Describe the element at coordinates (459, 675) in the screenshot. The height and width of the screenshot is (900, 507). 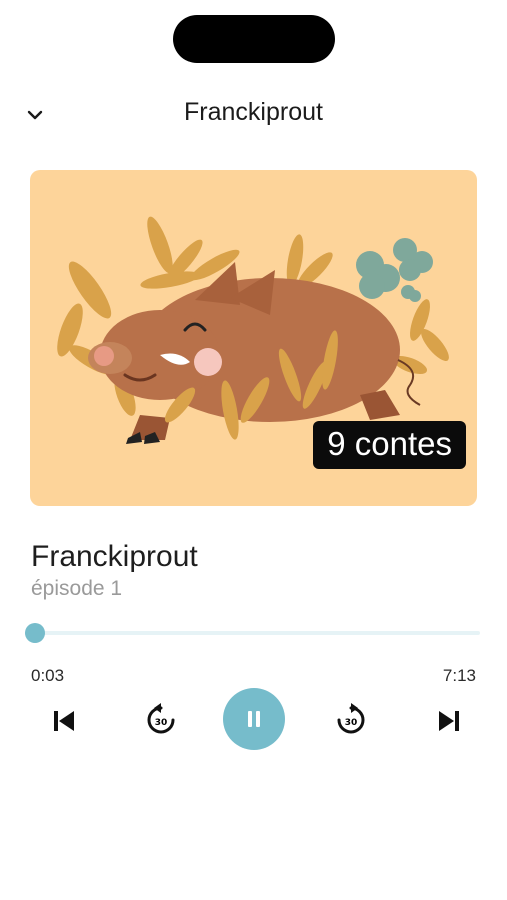
I see `total-time: 7:13` at that location.